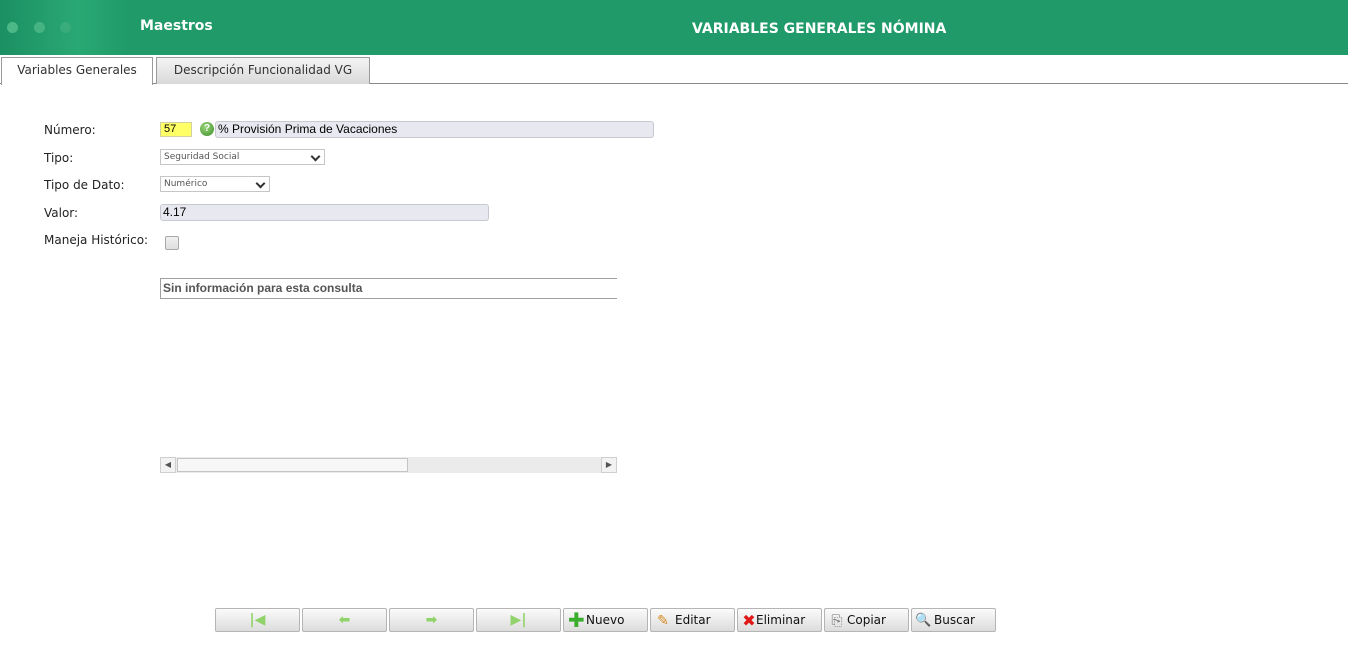 Image resolution: width=1348 pixels, height=657 pixels. Describe the element at coordinates (576, 620) in the screenshot. I see `plus-icon: ✚` at that location.